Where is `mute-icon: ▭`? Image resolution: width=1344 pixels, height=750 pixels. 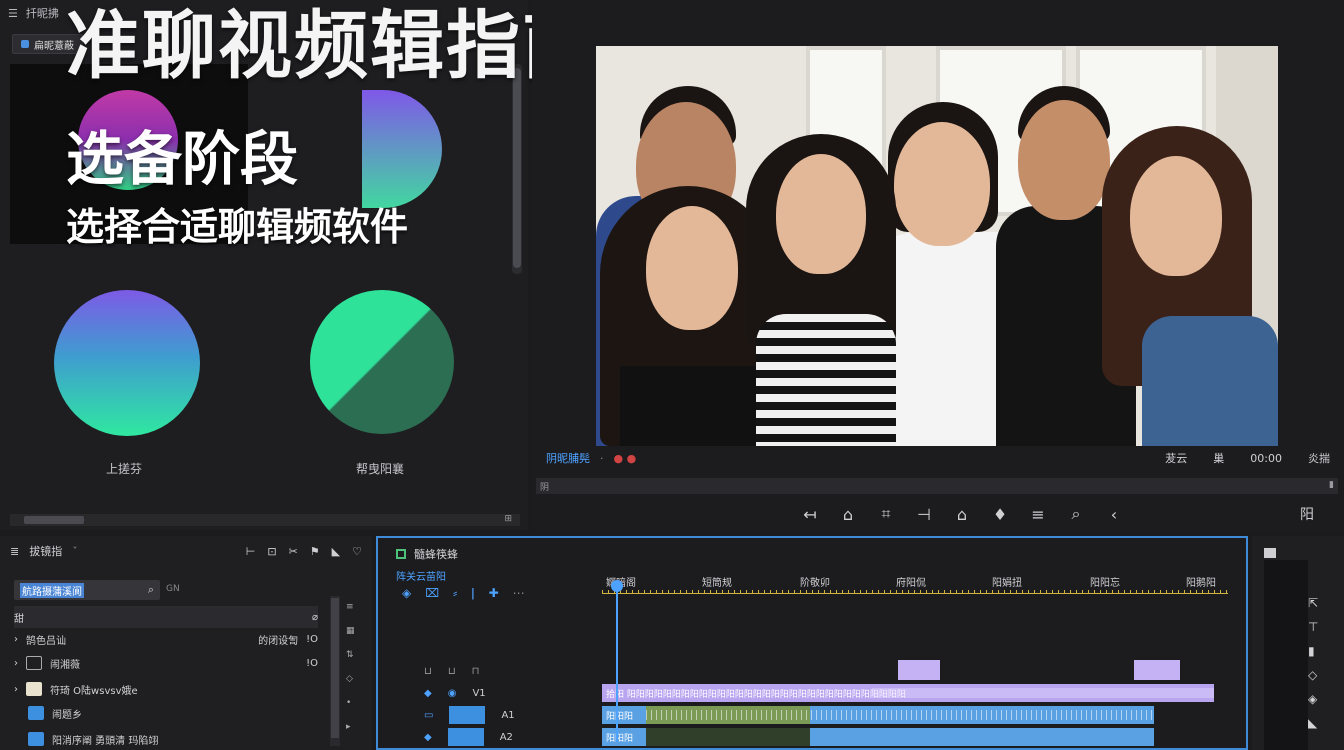 mute-icon: ▭ is located at coordinates (428, 715).